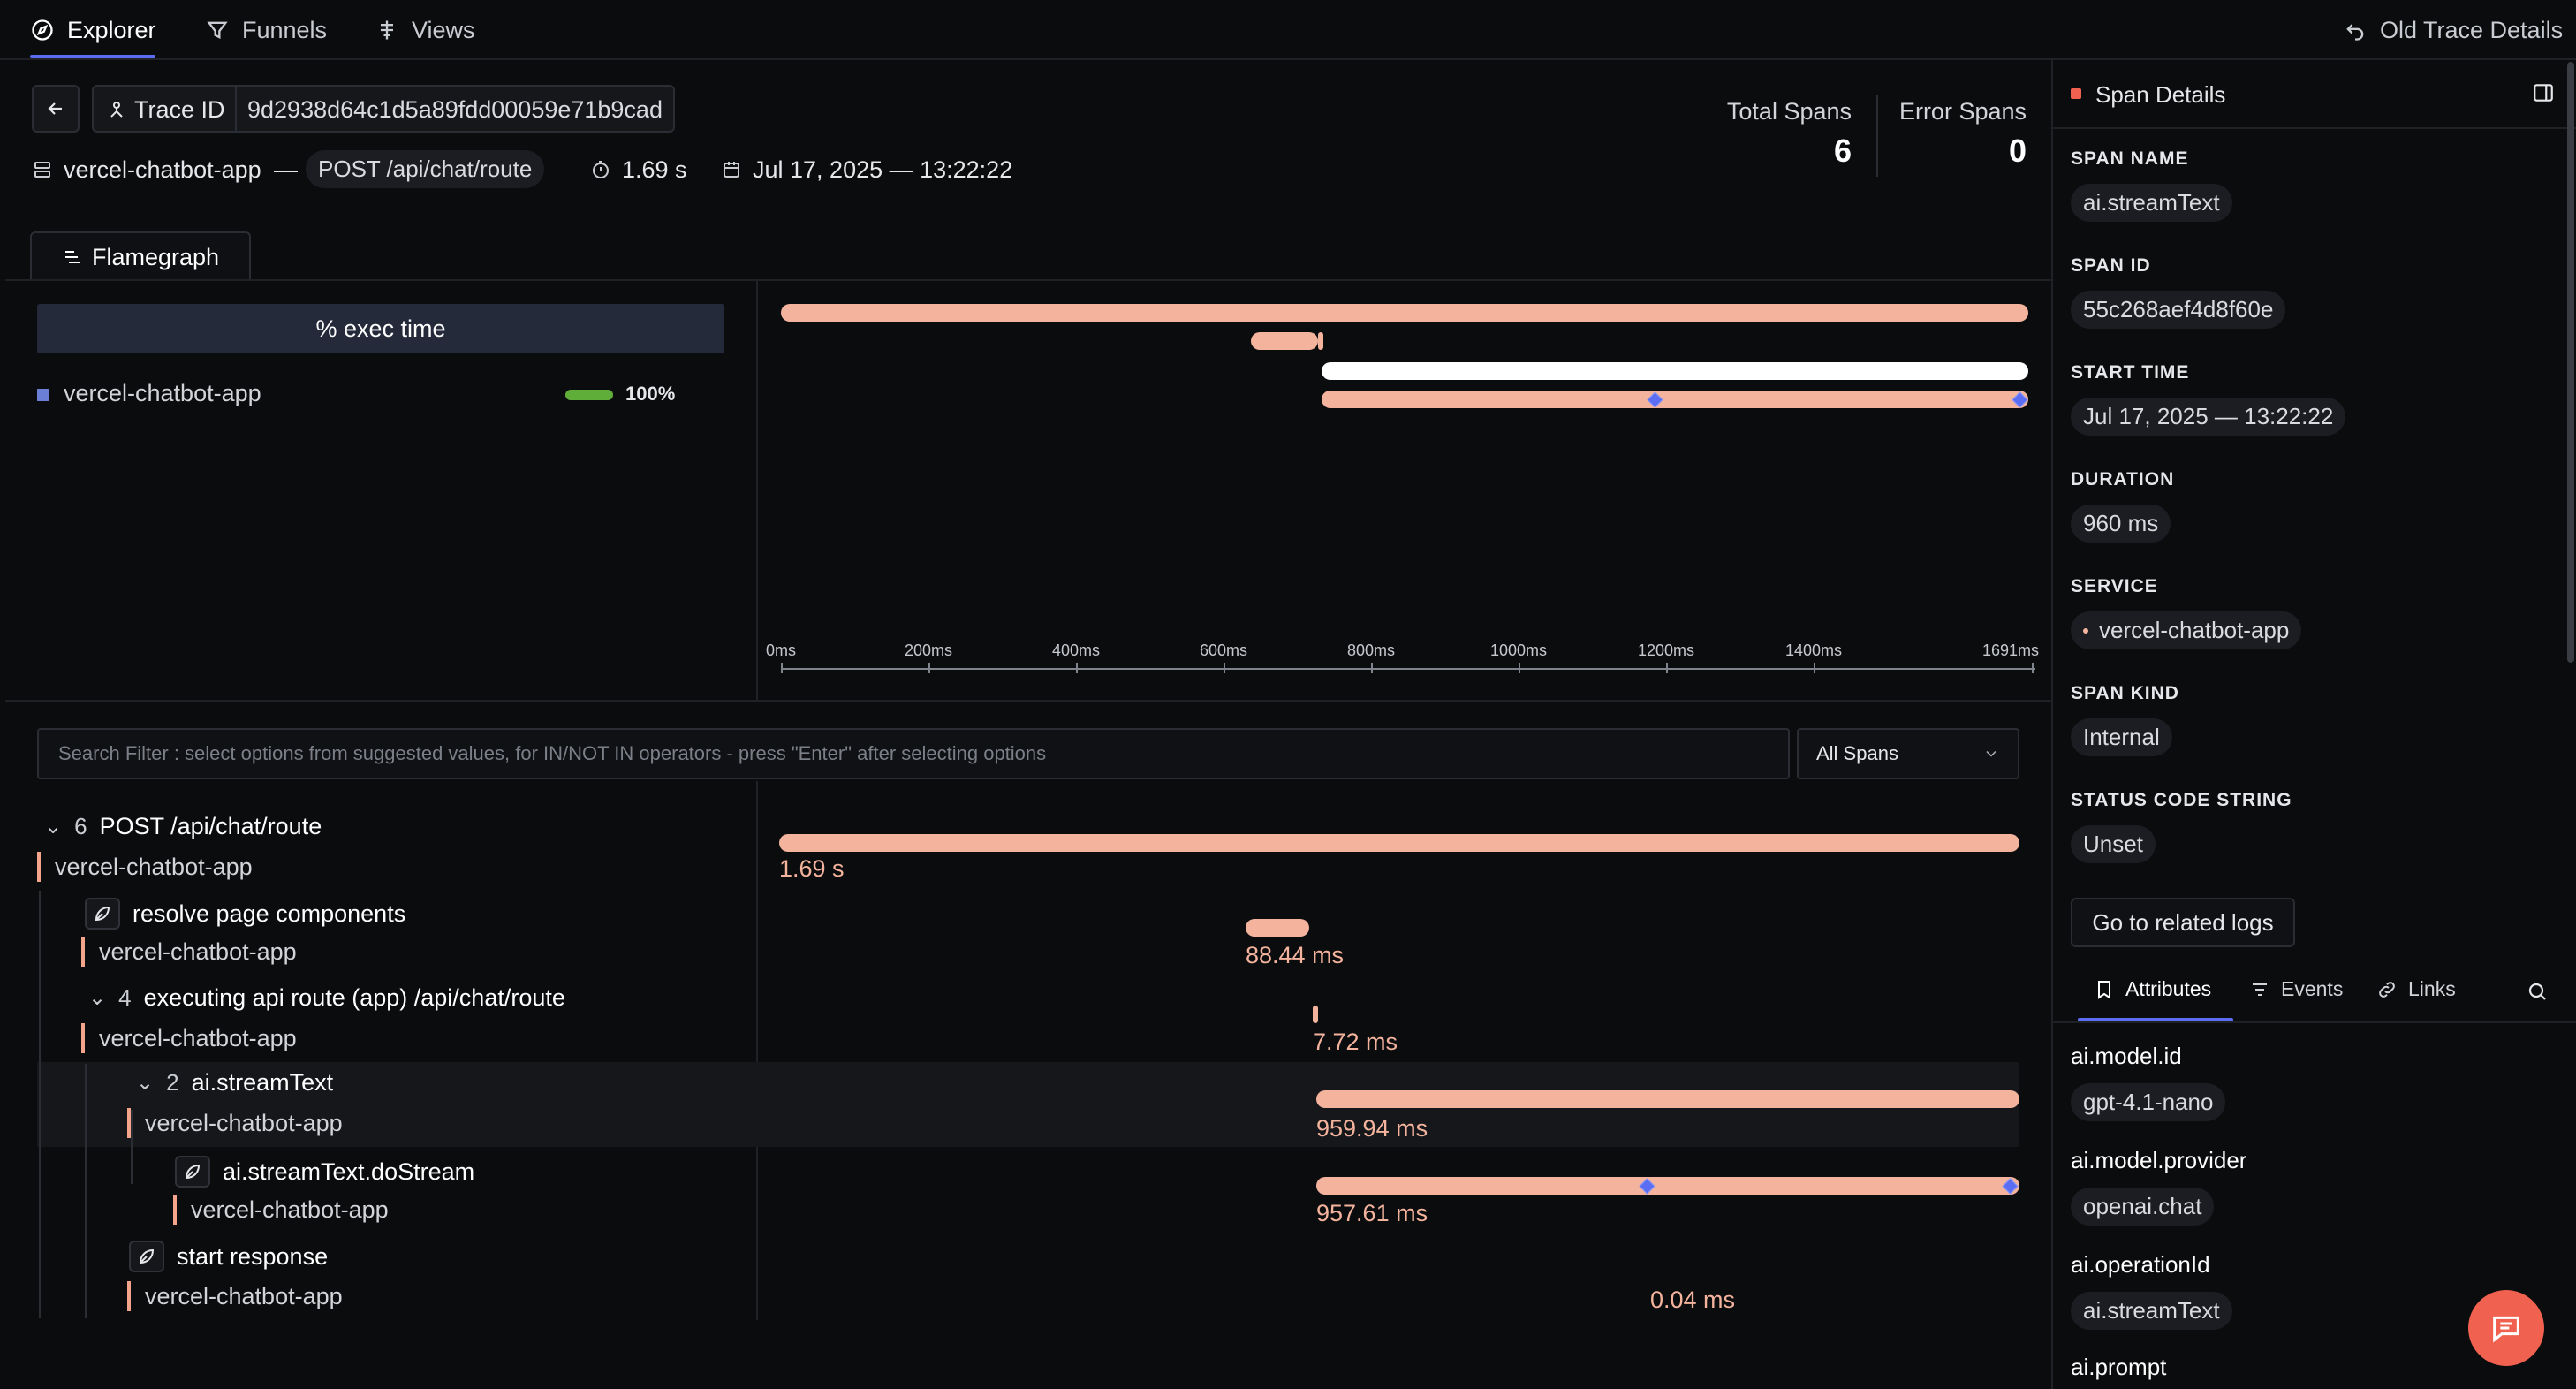 The width and height of the screenshot is (2576, 1389). Describe the element at coordinates (253, 1256) in the screenshot. I see `span-name: start response` at that location.